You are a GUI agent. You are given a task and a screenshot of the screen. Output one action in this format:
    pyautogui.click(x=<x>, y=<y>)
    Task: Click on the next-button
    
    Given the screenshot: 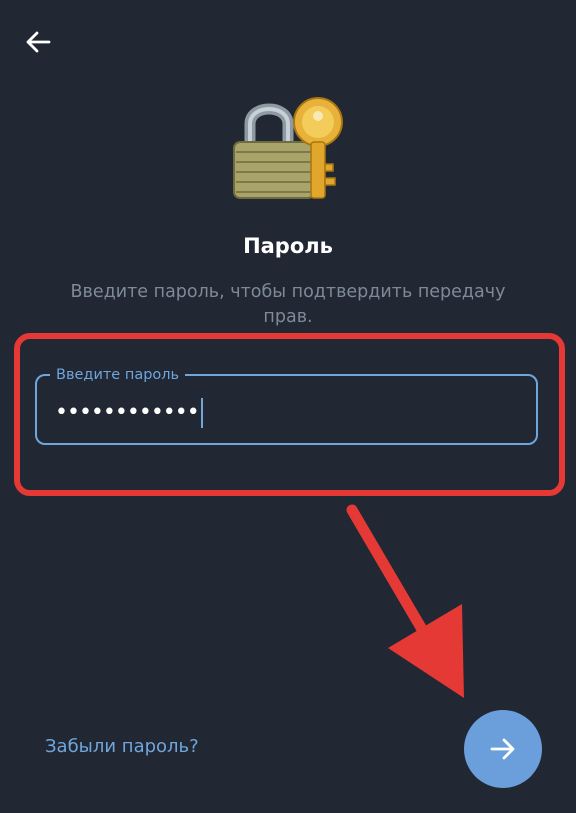 What is the action you would take?
    pyautogui.click(x=503, y=749)
    